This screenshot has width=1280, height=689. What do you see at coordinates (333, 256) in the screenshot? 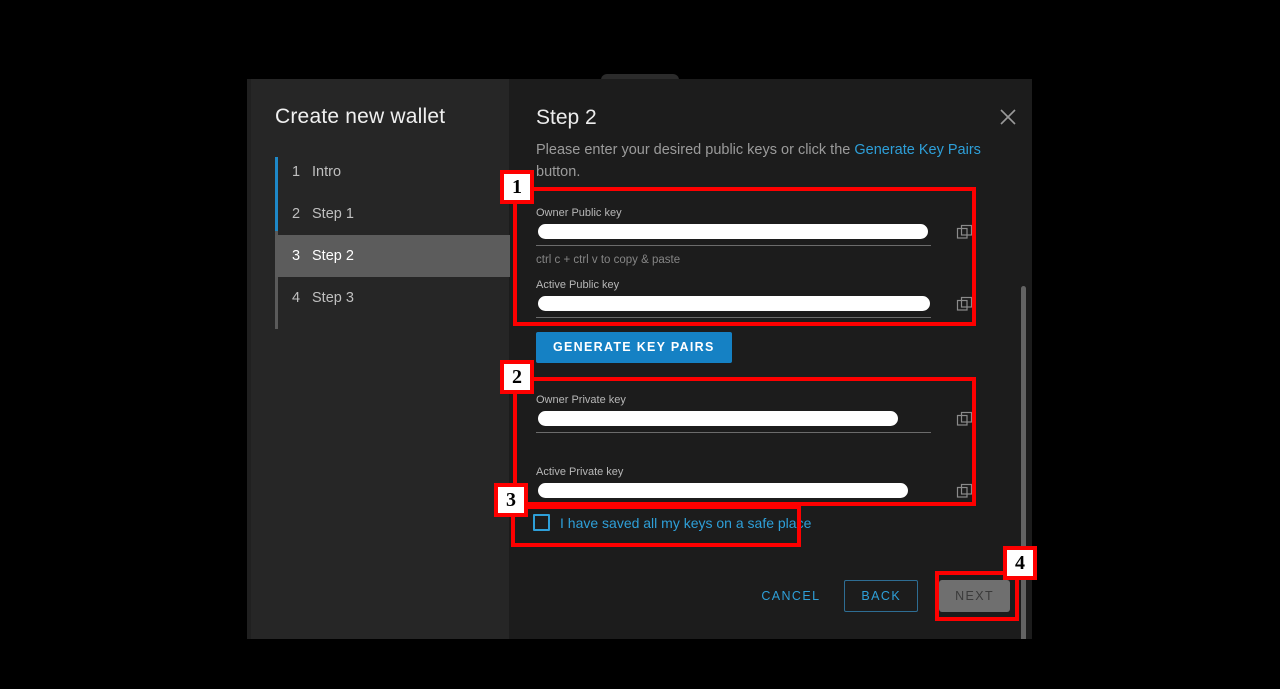
I see `step-label: Step 2` at bounding box center [333, 256].